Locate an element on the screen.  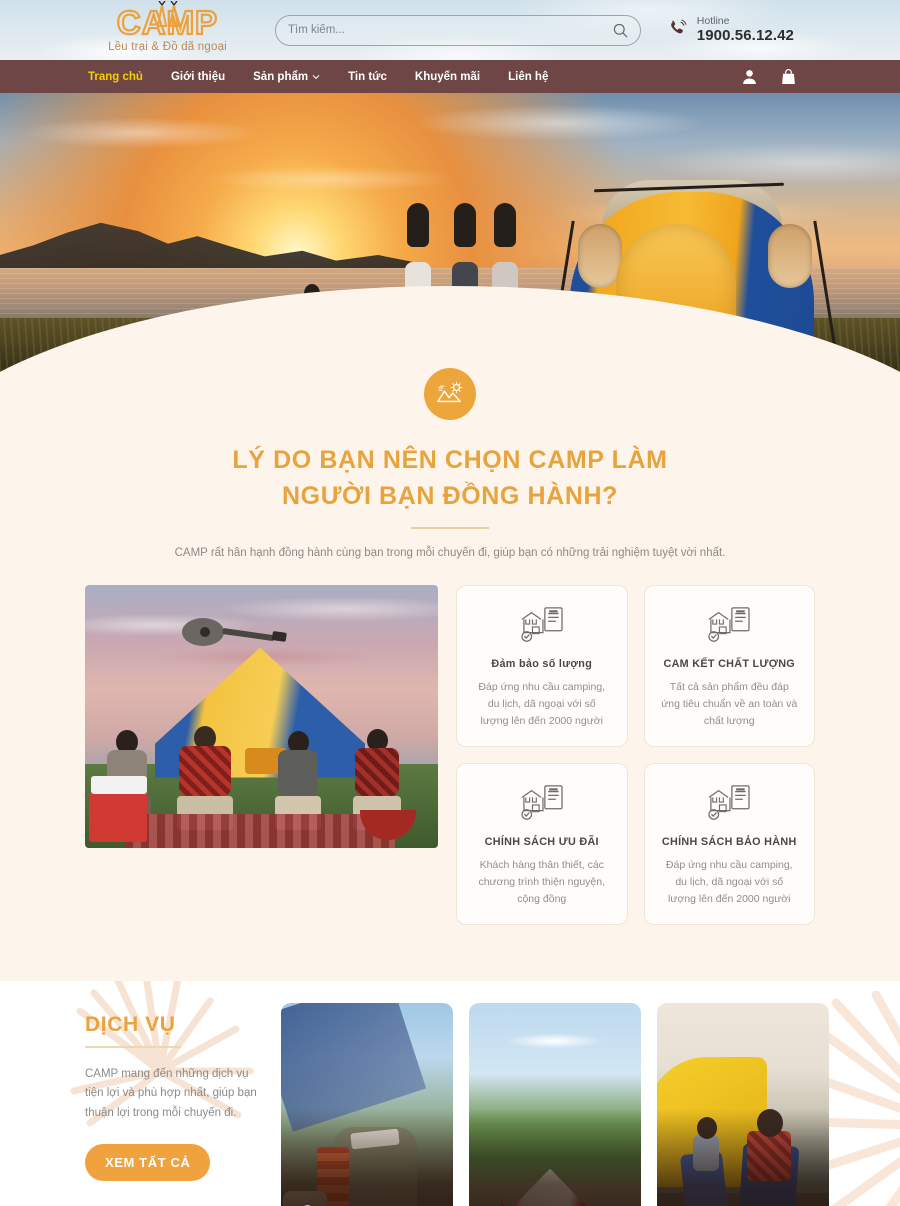
site-logo: CAMP Lều trại & Đồ dã ngoại is located at coordinates (167, 26).